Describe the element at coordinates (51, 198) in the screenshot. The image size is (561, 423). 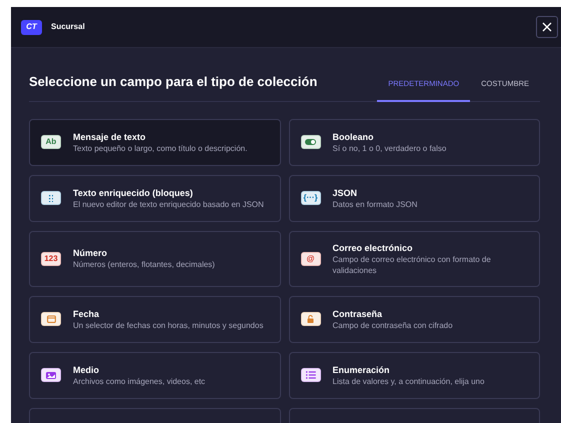
I see `dots-grid-icon` at that location.